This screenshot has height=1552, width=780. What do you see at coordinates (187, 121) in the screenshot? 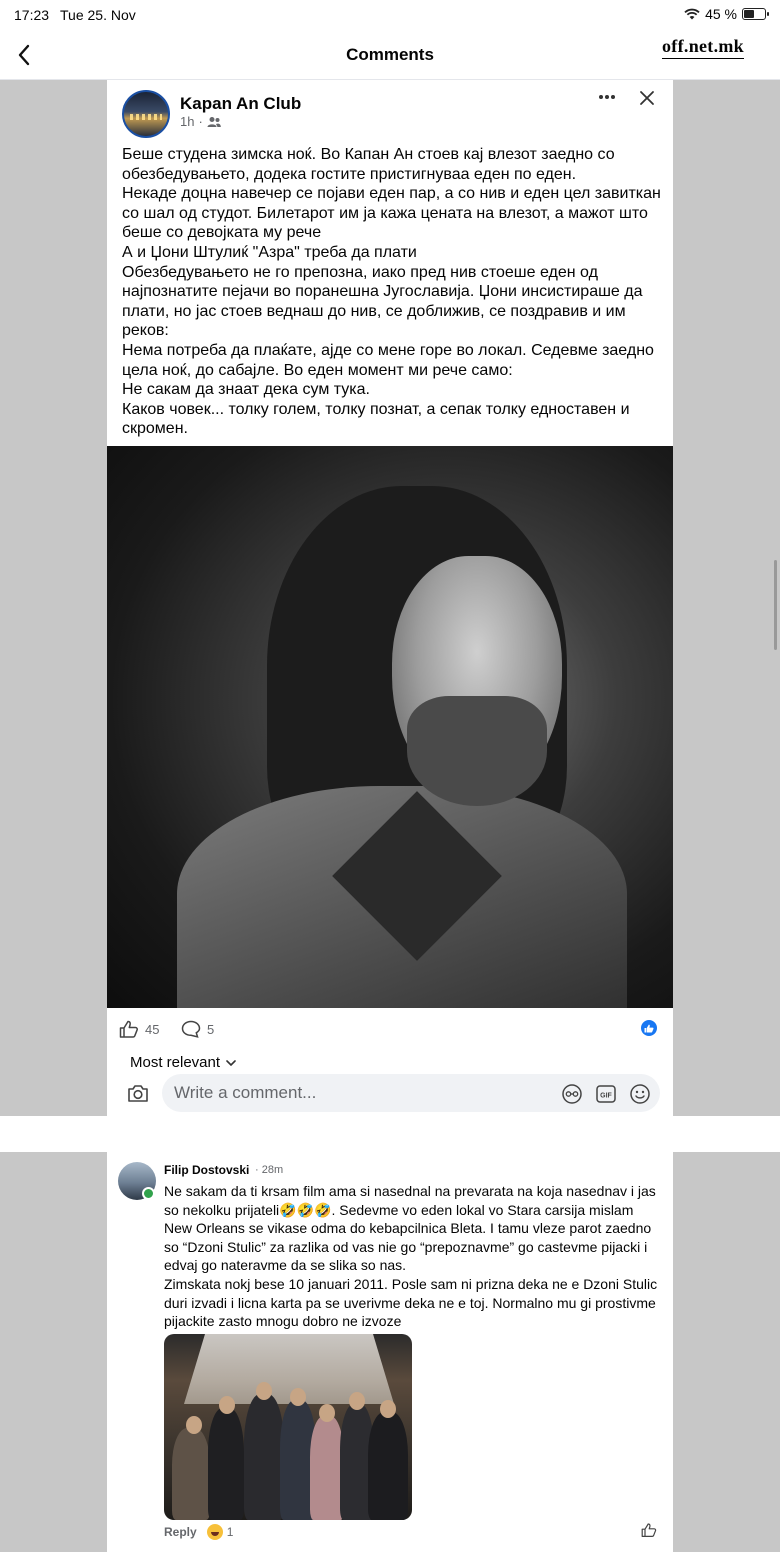
I see `post-time: 1h` at bounding box center [187, 121].